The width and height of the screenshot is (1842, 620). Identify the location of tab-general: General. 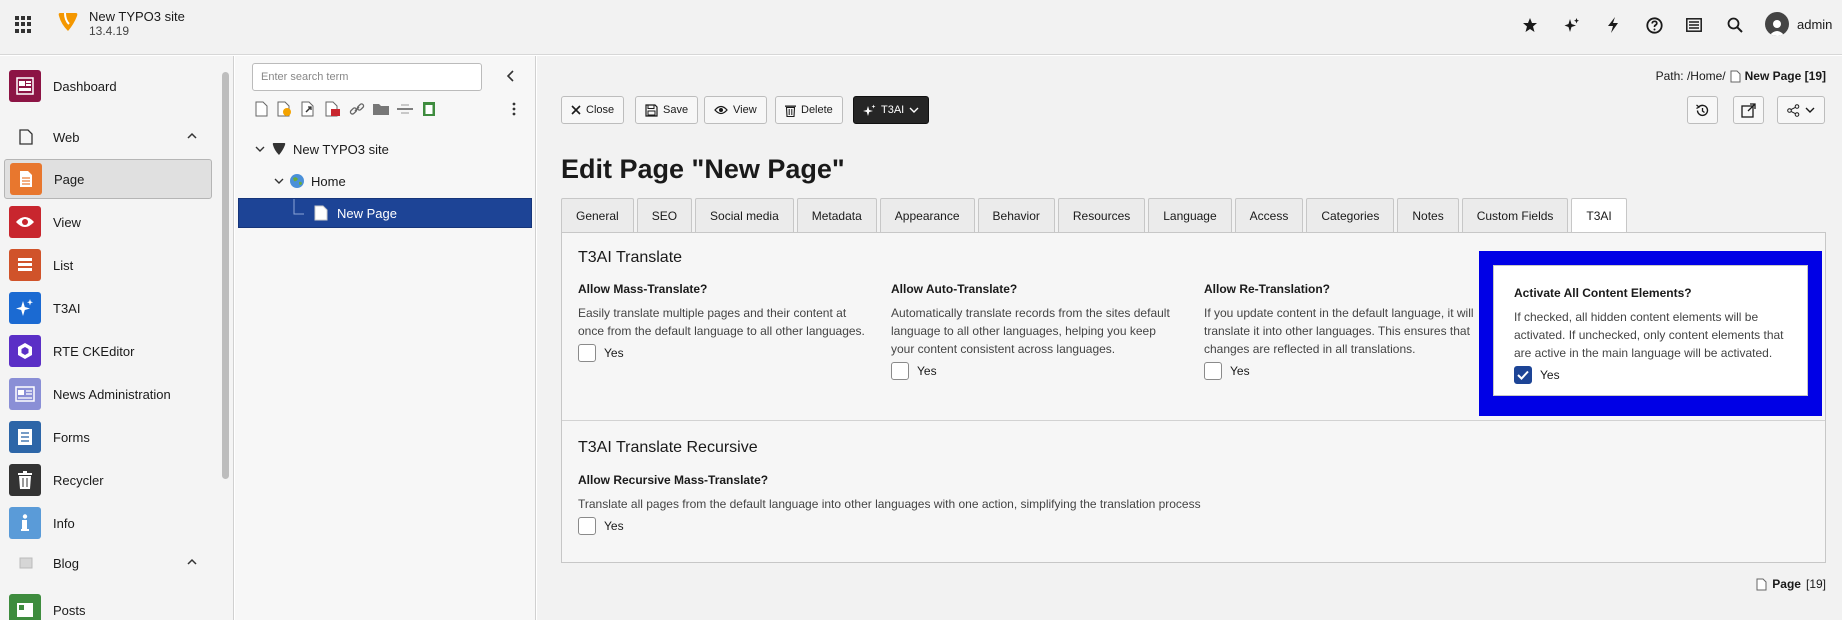
(597, 215).